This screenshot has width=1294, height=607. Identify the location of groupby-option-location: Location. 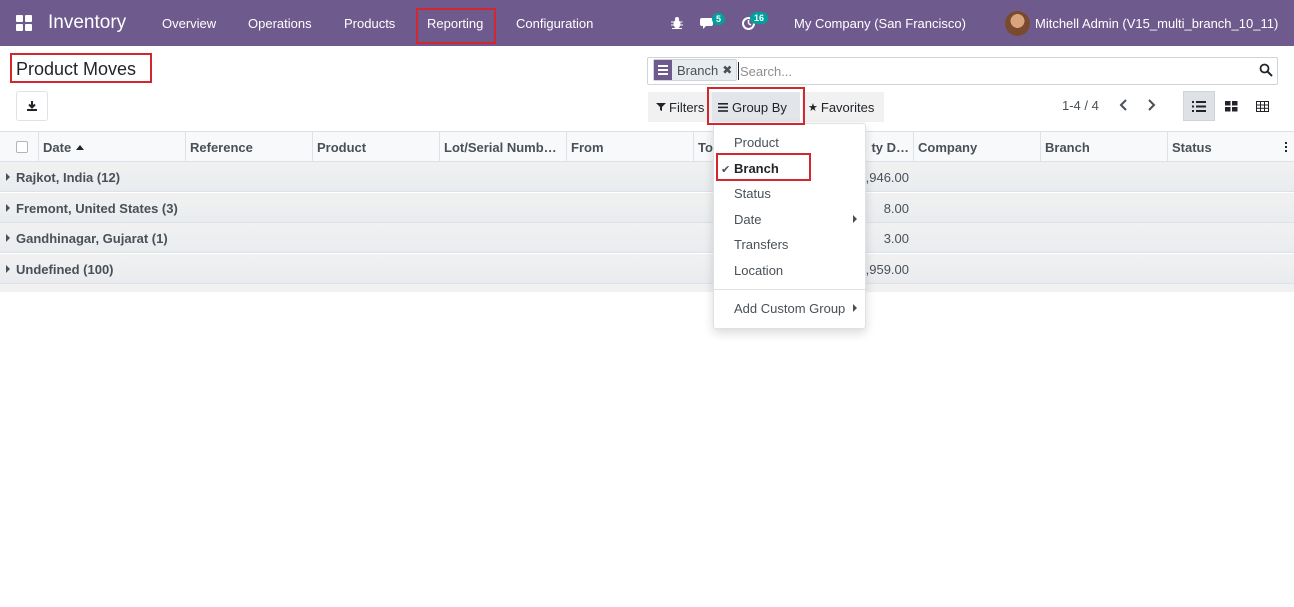
(758, 270).